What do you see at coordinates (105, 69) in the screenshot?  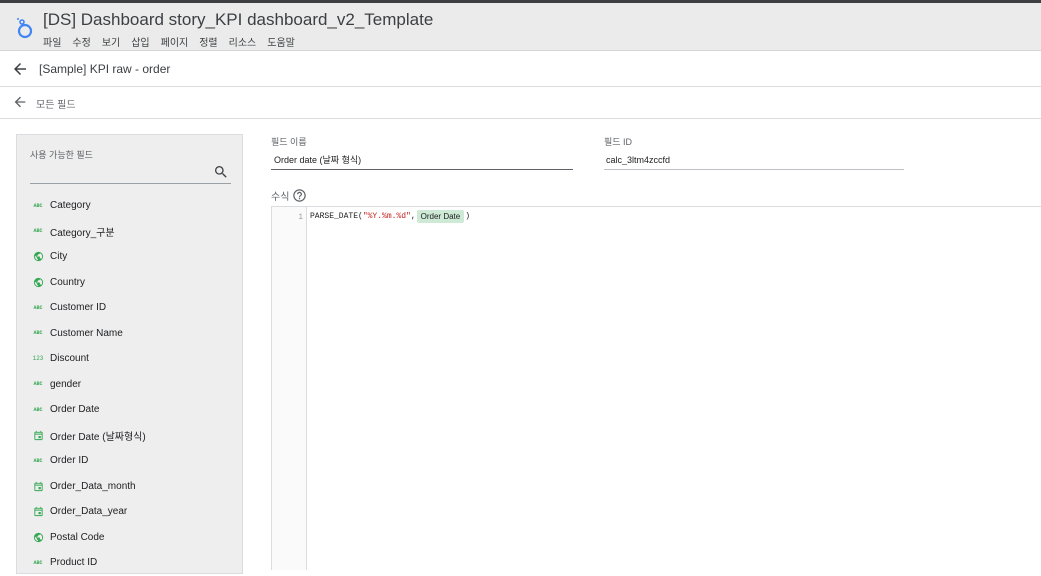 I see `datasource-name: [Sample] KPI raw - order` at bounding box center [105, 69].